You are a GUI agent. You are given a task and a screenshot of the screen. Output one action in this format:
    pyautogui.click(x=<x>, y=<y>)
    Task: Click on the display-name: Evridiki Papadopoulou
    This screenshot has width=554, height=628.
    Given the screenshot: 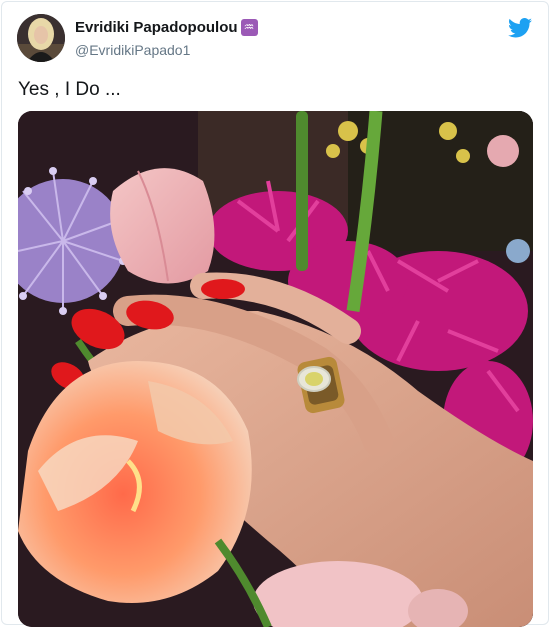 What is the action you would take?
    pyautogui.click(x=156, y=27)
    